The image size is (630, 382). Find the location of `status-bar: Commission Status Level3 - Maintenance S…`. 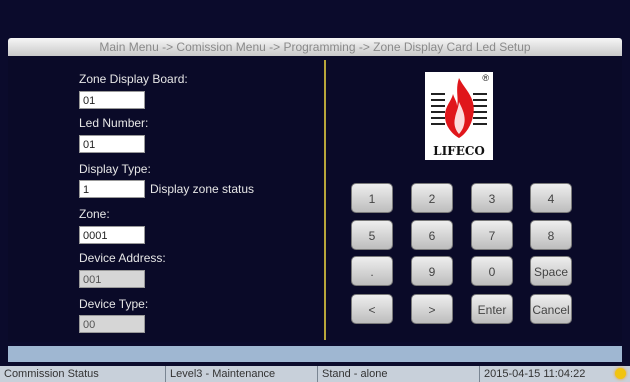

status-bar: Commission Status Level3 - Maintenance S… is located at coordinates (315, 374).